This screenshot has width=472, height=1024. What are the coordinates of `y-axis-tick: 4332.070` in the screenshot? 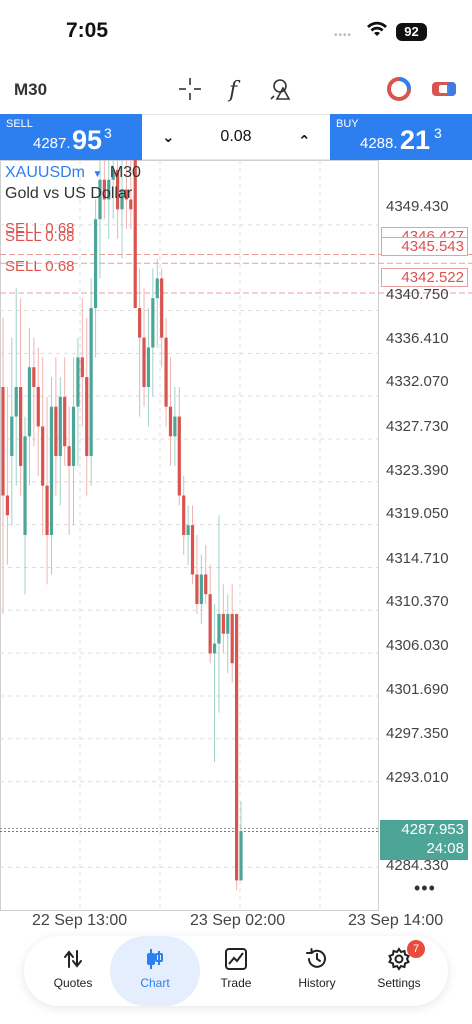 It's located at (417, 381).